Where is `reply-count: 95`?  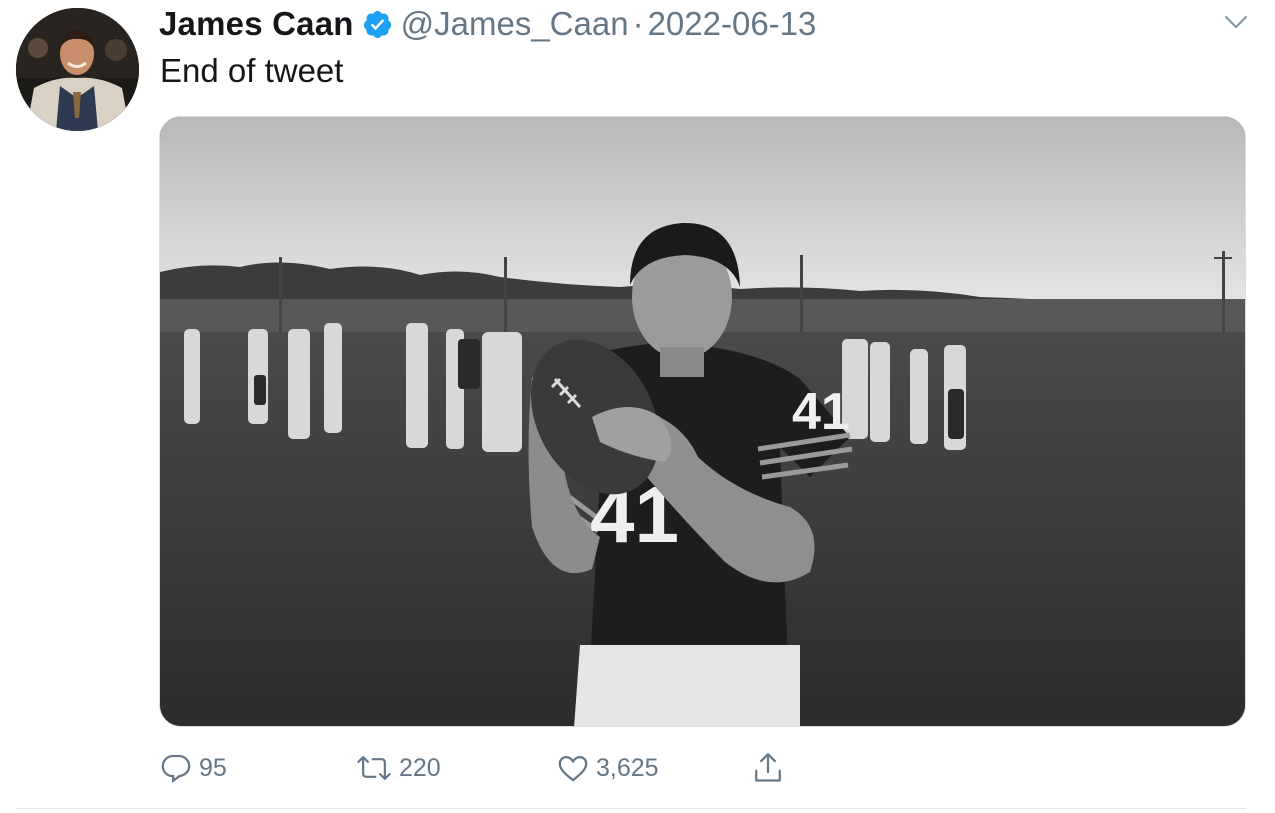 reply-count: 95 is located at coordinates (213, 767).